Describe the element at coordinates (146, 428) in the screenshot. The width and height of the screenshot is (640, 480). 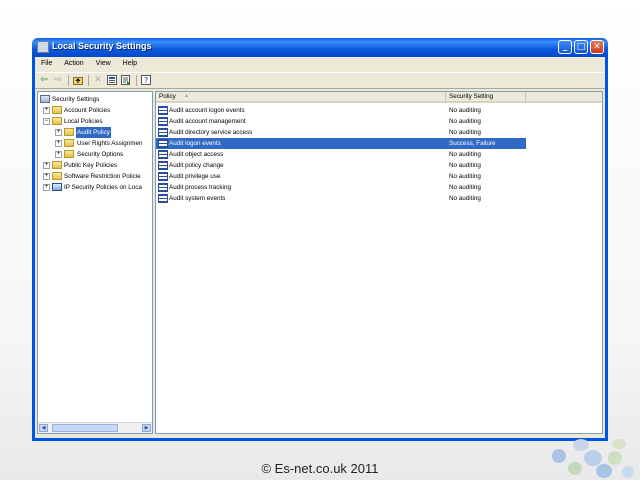
I see `scroll-right-icon: ▶` at that location.